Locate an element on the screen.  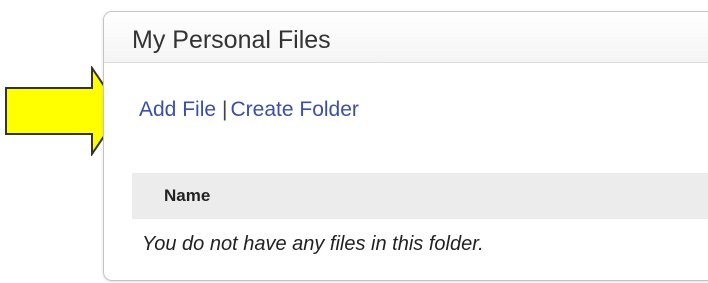
create-folder-link: Create Folder is located at coordinates (295, 109).